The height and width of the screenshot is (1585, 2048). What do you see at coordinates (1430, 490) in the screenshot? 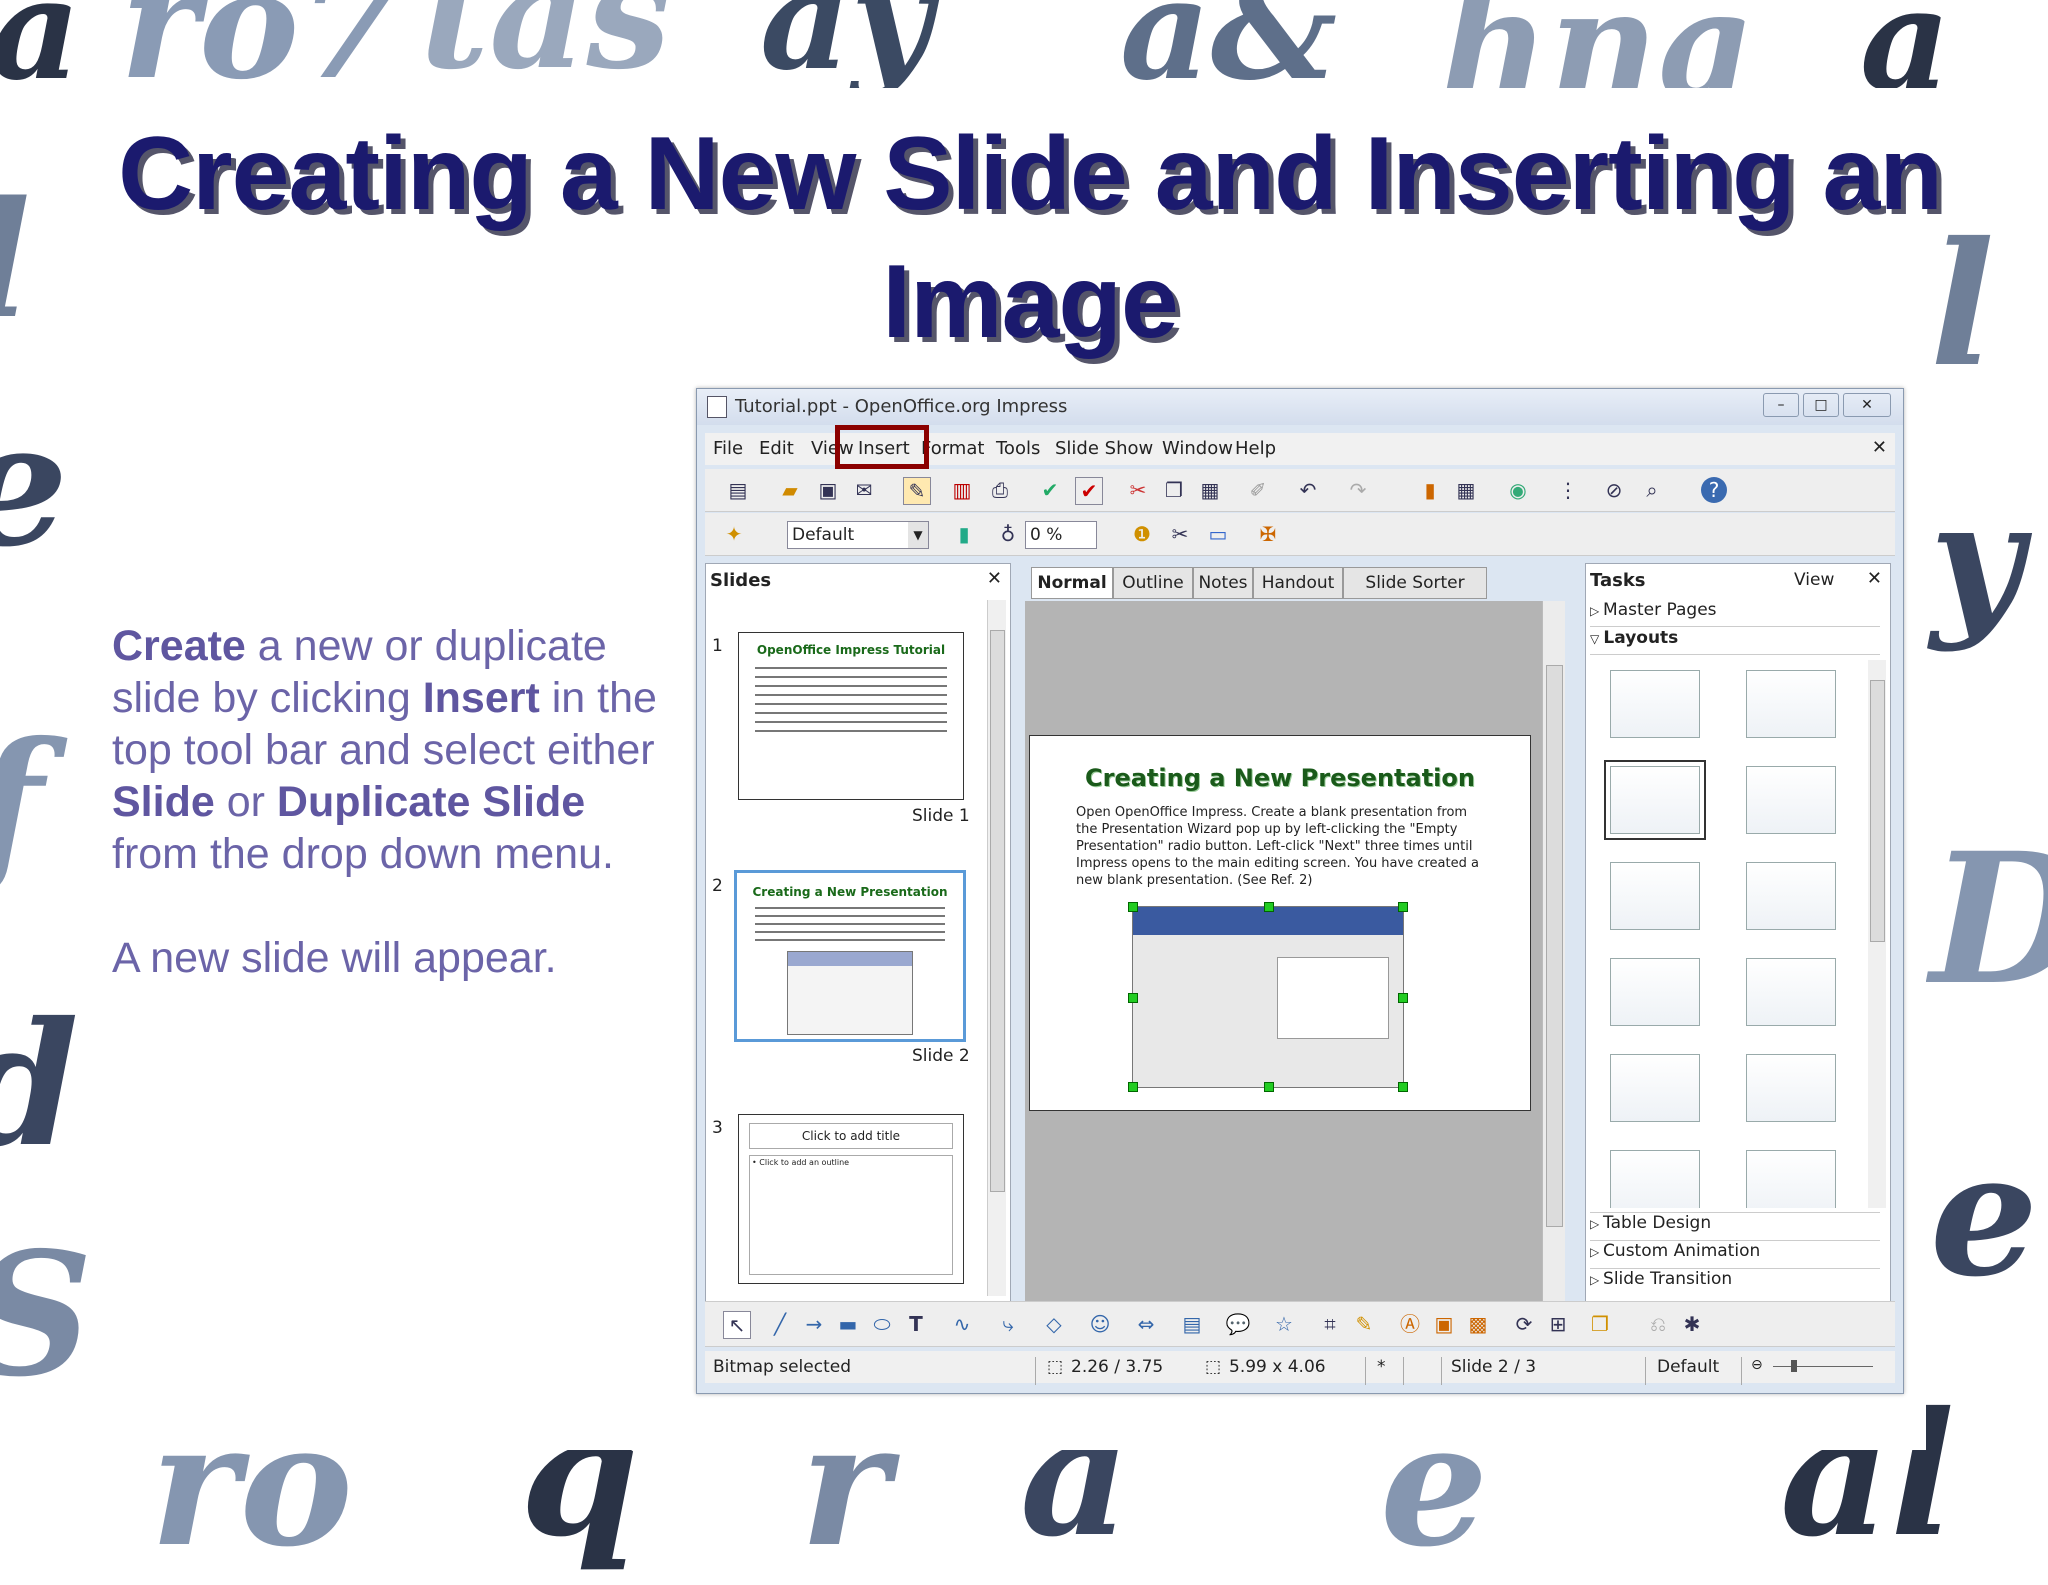
I see `chart-icon: ▮` at bounding box center [1430, 490].